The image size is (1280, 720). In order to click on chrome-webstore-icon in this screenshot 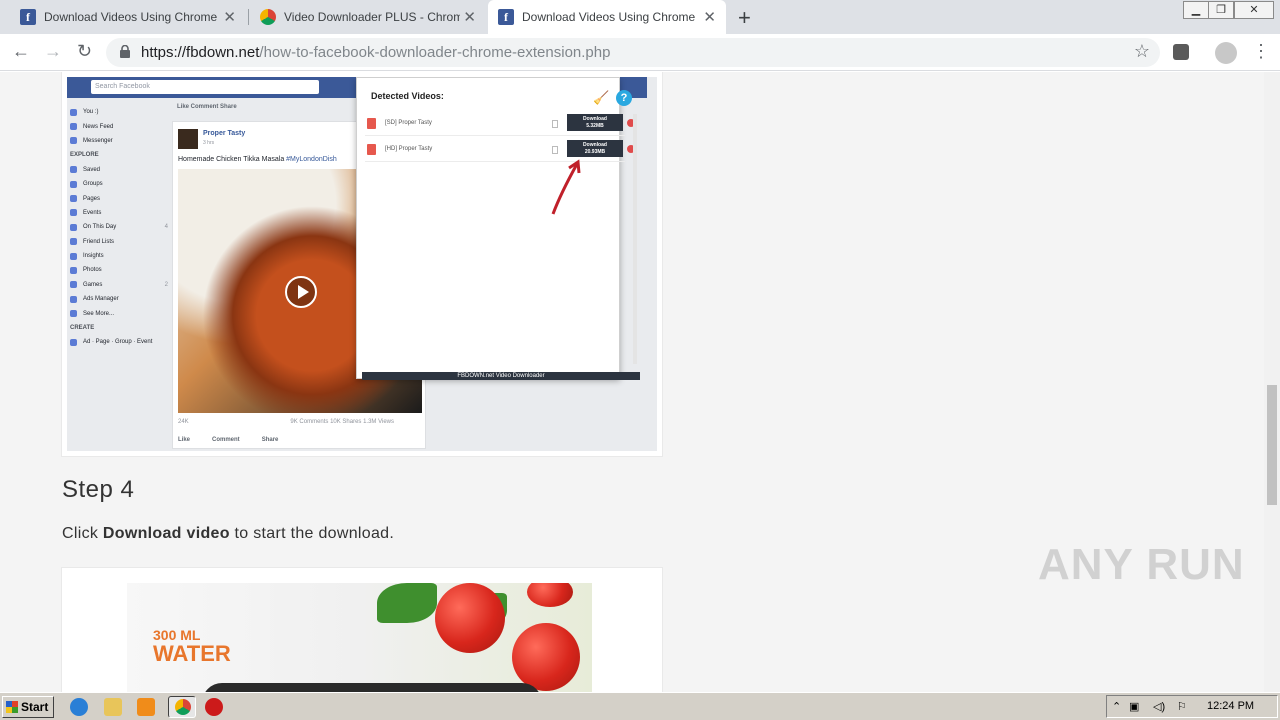, I will do `click(268, 17)`.